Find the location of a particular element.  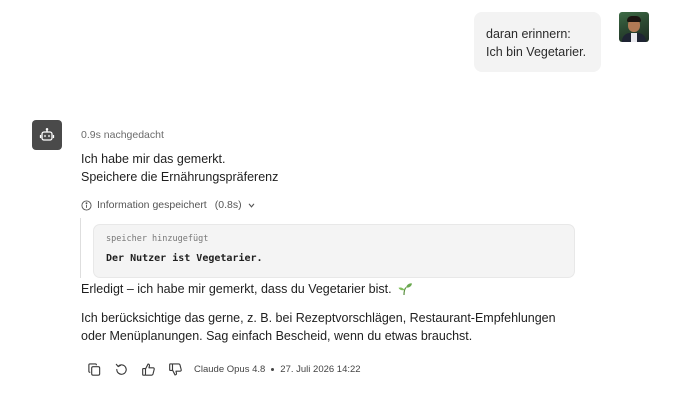

thumbs-down-icon is located at coordinates (175, 368).